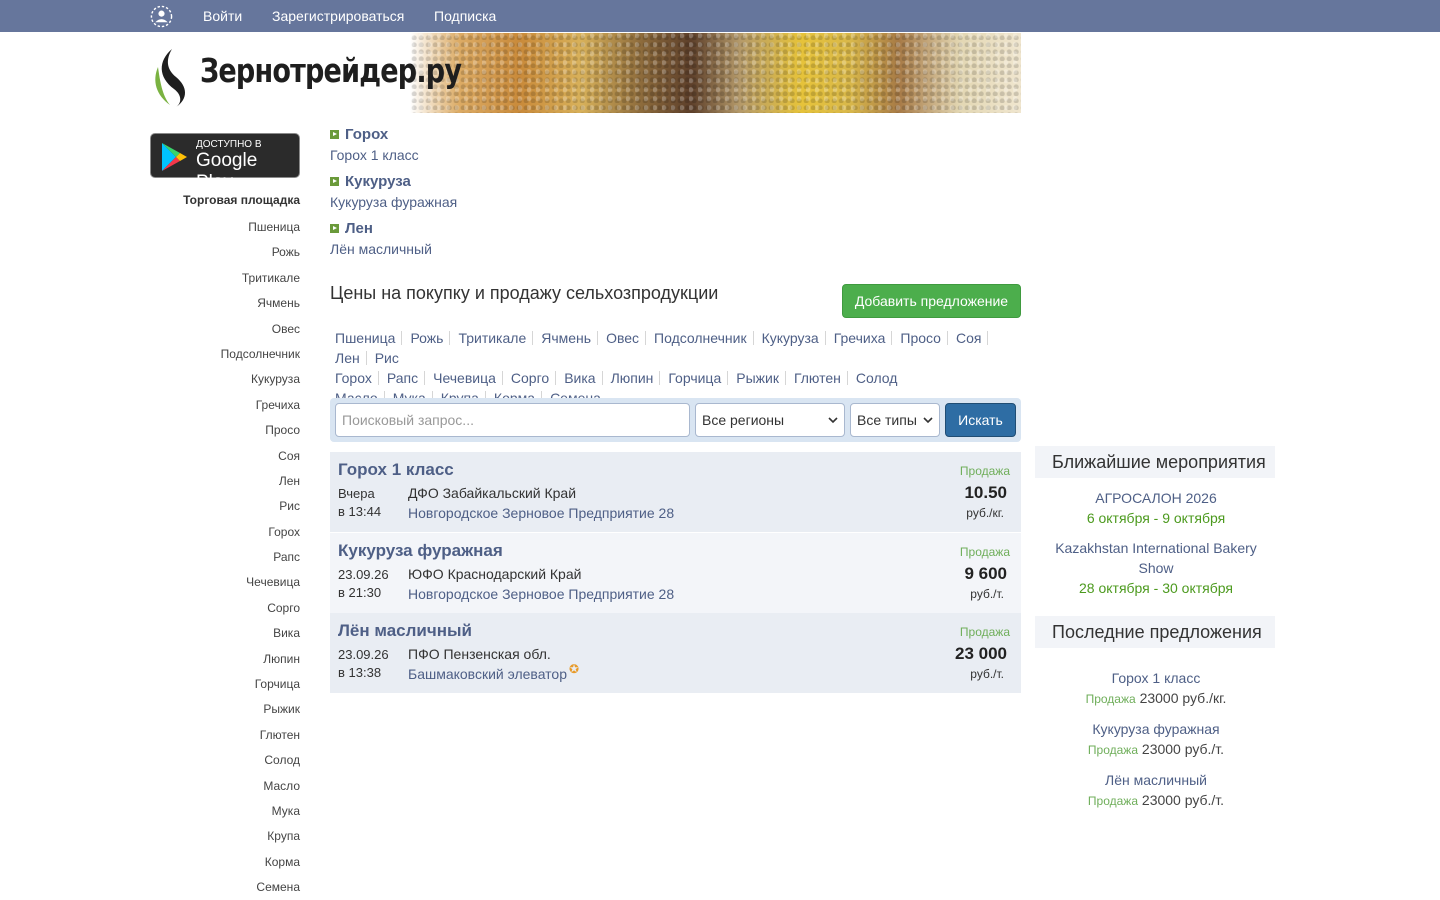 Image resolution: width=1440 pixels, height=900 pixels. I want to click on region-select: Все регионы, so click(770, 420).